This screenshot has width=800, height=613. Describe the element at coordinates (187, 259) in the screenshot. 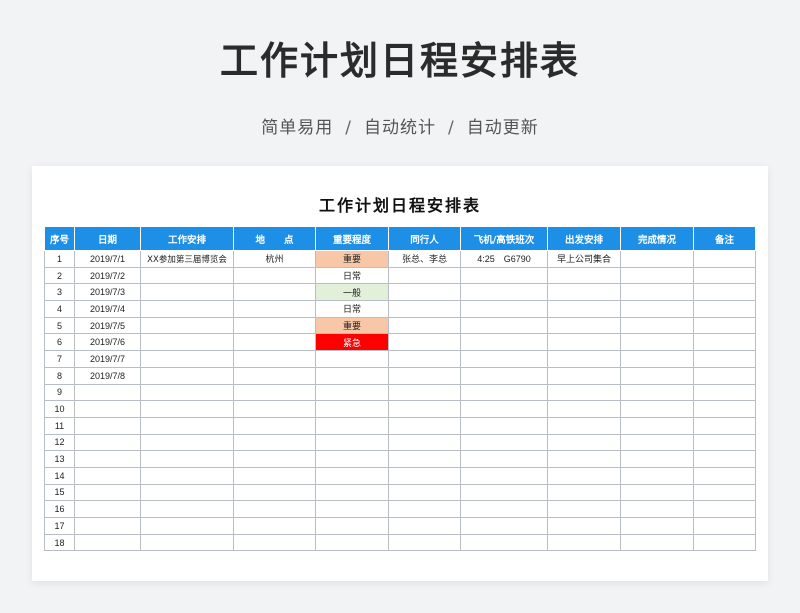

I see `cell-task: XX参加第三届博览会` at that location.